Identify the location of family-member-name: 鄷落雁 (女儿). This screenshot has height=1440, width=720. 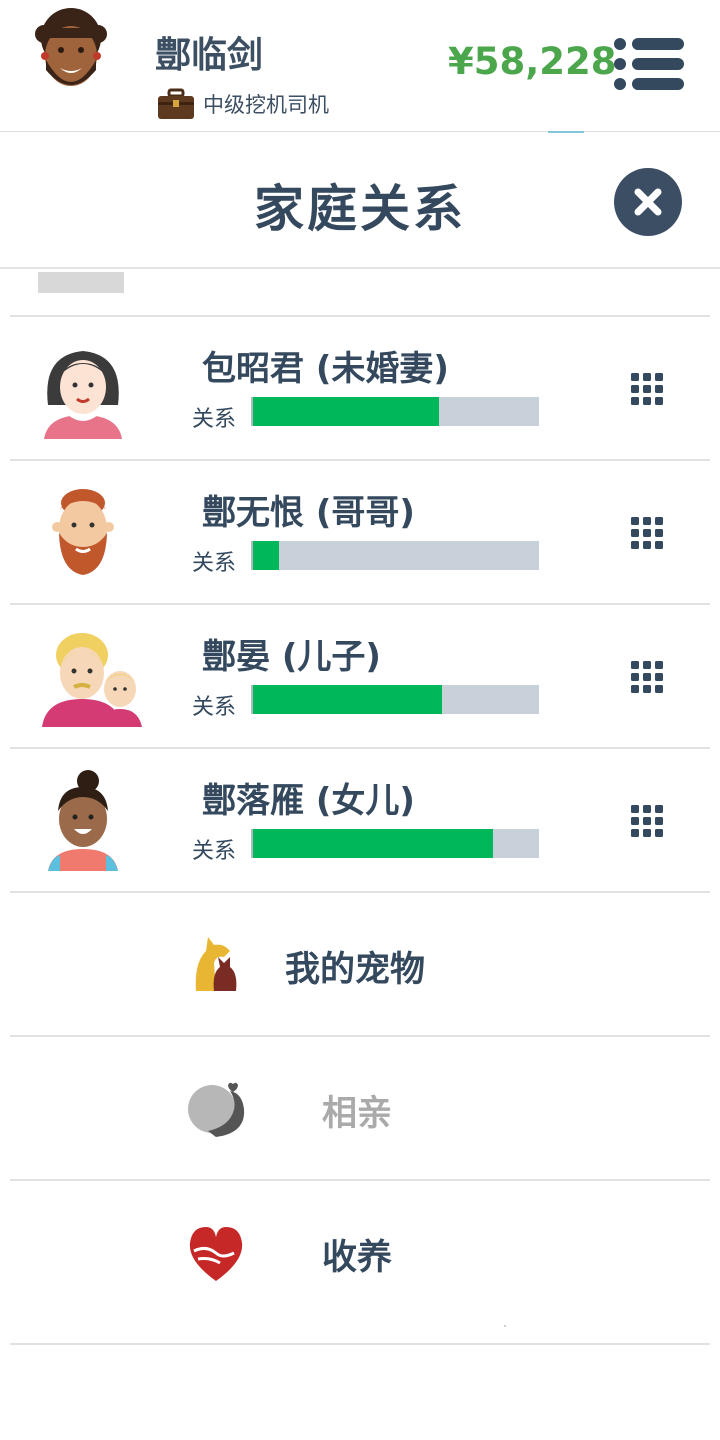
(308, 801).